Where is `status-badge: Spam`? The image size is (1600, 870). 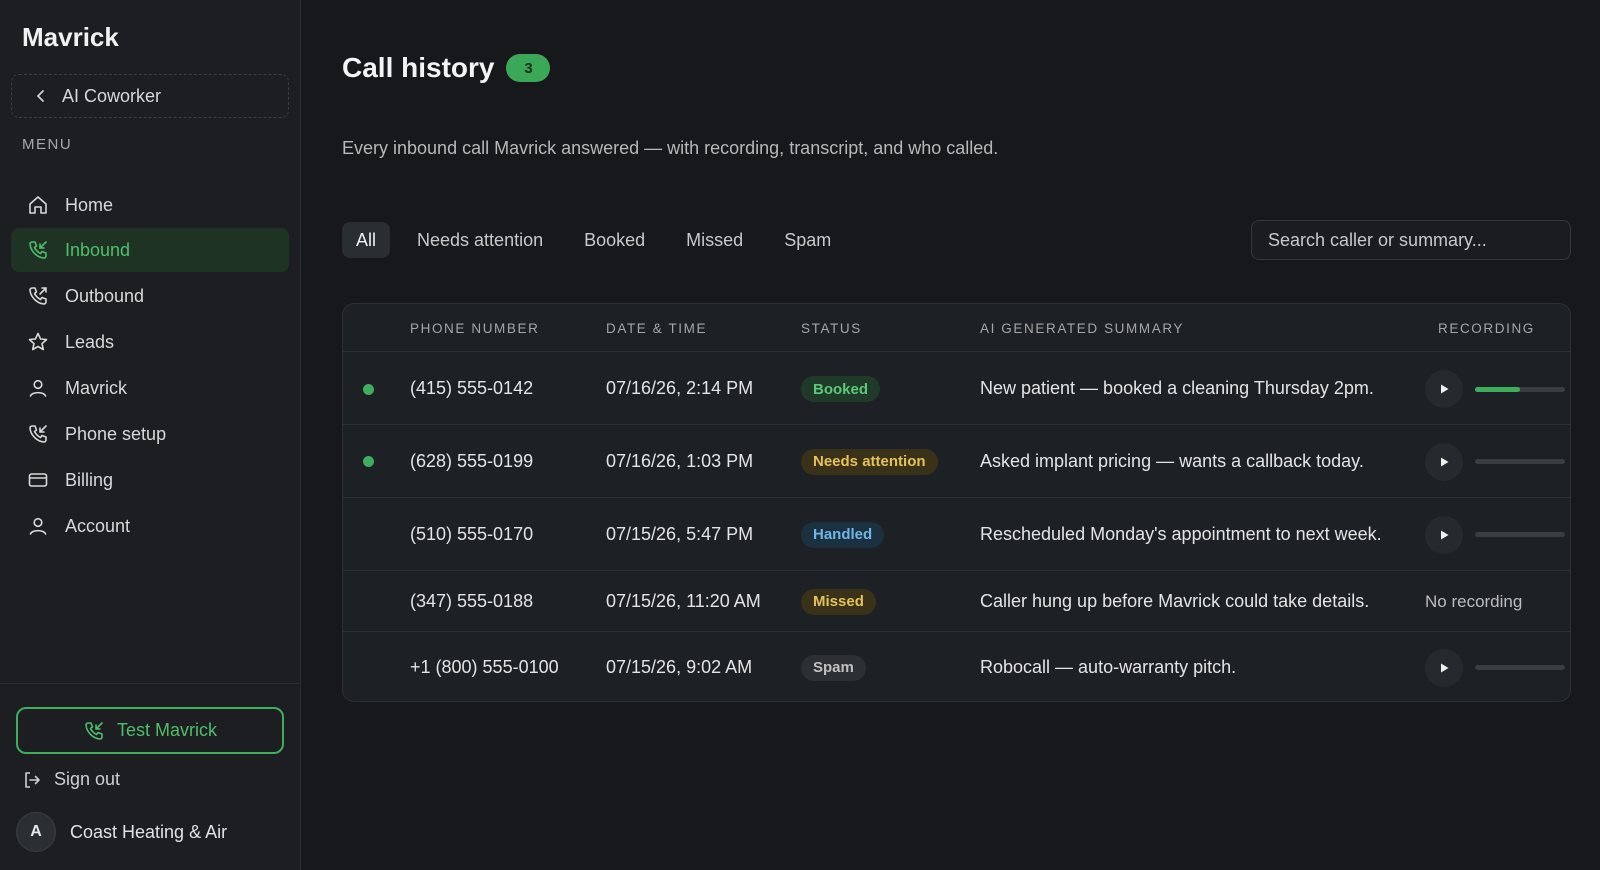
status-badge: Spam is located at coordinates (833, 667).